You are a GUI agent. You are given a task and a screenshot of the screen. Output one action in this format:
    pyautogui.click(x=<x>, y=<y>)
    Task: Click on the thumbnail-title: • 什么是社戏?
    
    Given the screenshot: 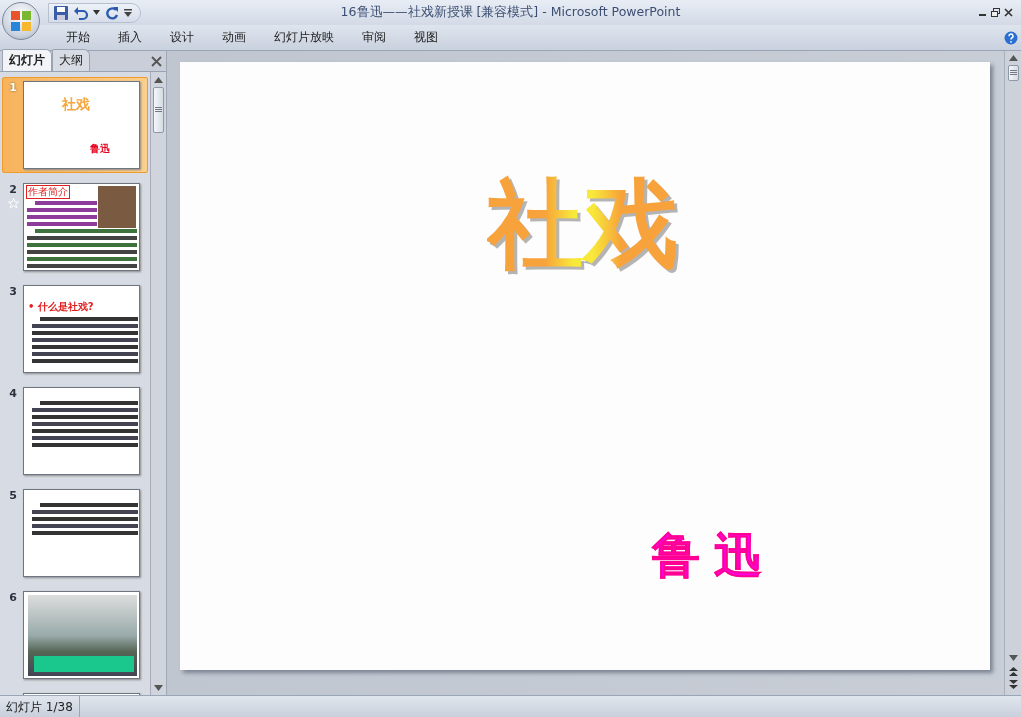 What is the action you would take?
    pyautogui.click(x=61, y=307)
    